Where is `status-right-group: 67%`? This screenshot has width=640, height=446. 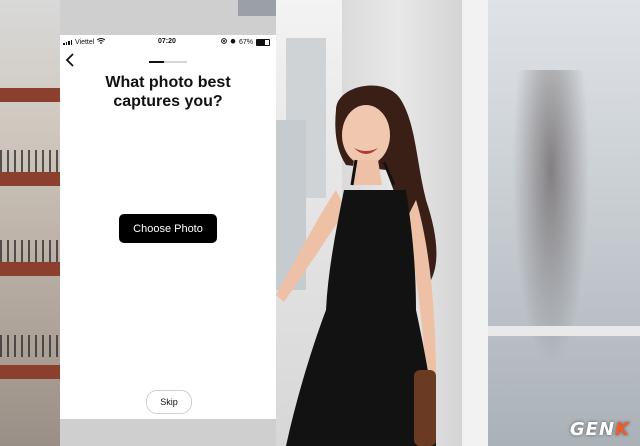
status-right-group: 67% is located at coordinates (245, 42).